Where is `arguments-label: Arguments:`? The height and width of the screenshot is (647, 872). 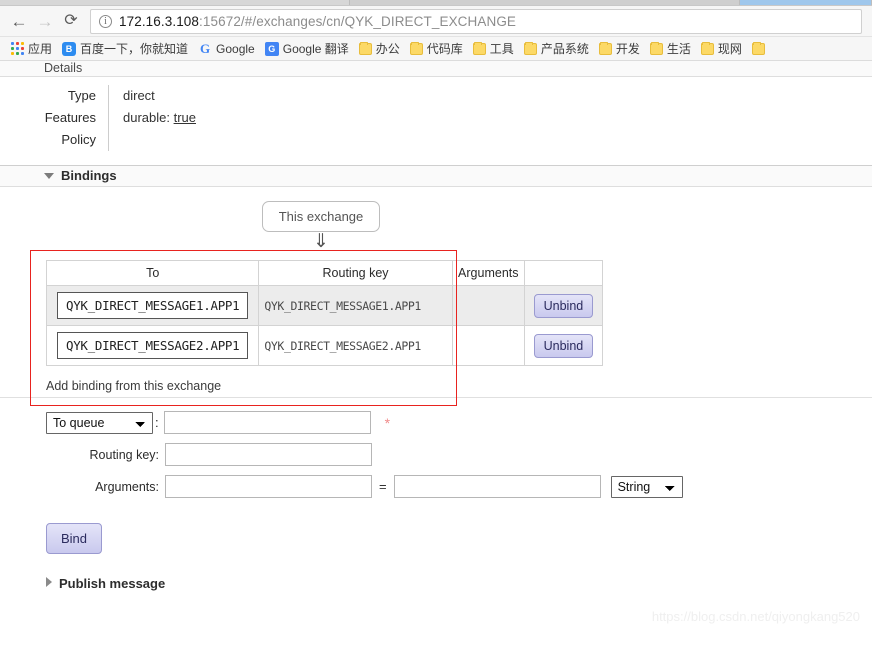 arguments-label: Arguments: is located at coordinates (127, 486).